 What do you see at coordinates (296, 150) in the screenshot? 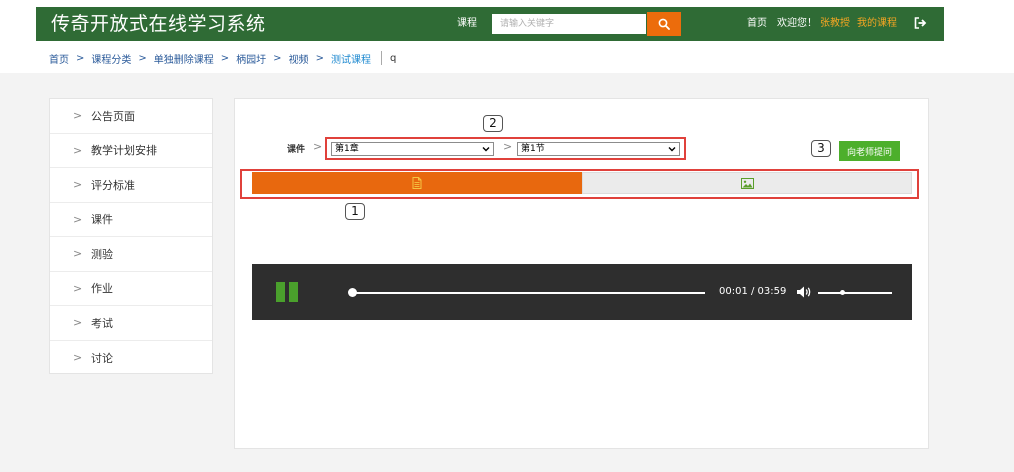
I see `courseware-label: 课件` at bounding box center [296, 150].